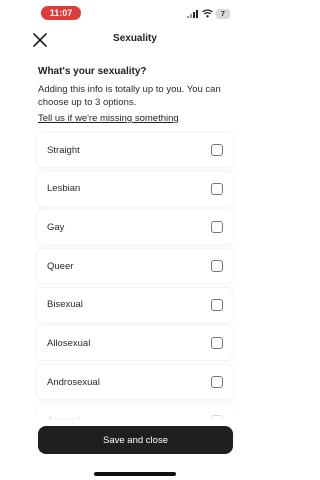 The width and height of the screenshot is (320, 480). What do you see at coordinates (61, 13) in the screenshot?
I see `status-time: 11:07` at bounding box center [61, 13].